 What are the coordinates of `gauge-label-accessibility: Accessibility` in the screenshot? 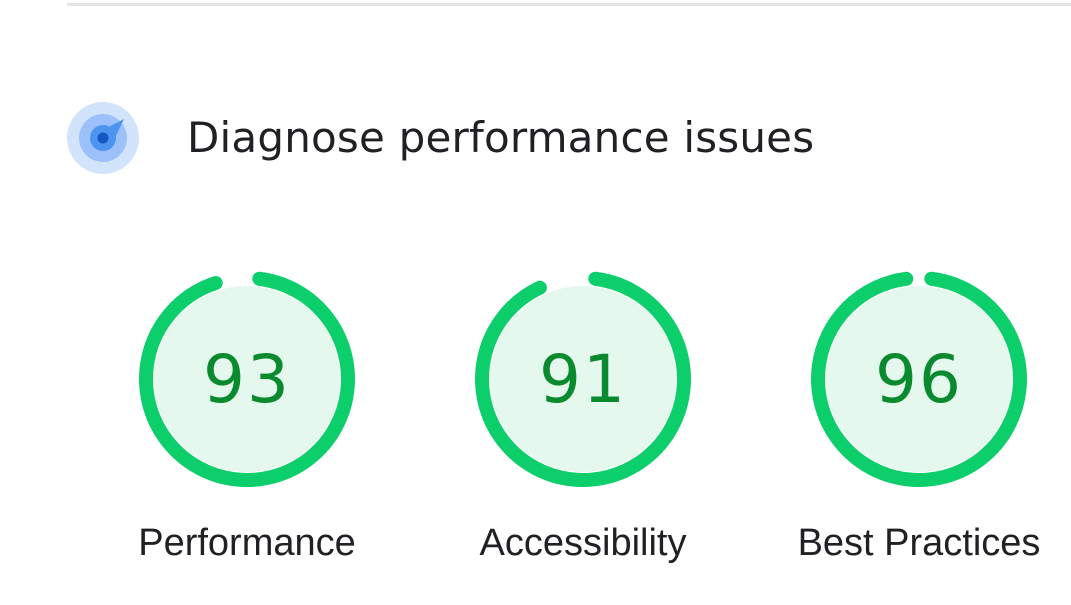 It's located at (583, 543).